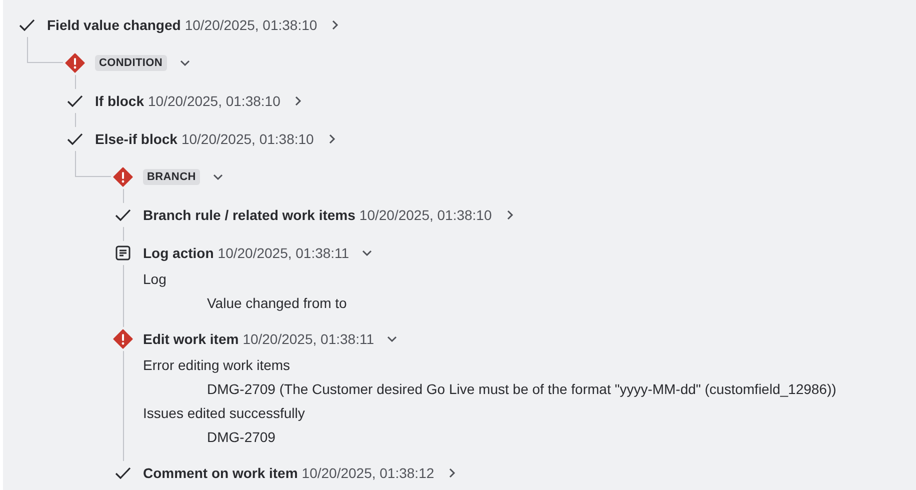 Image resolution: width=916 pixels, height=490 pixels. Describe the element at coordinates (114, 25) in the screenshot. I see `step-title: Field value changed` at that location.